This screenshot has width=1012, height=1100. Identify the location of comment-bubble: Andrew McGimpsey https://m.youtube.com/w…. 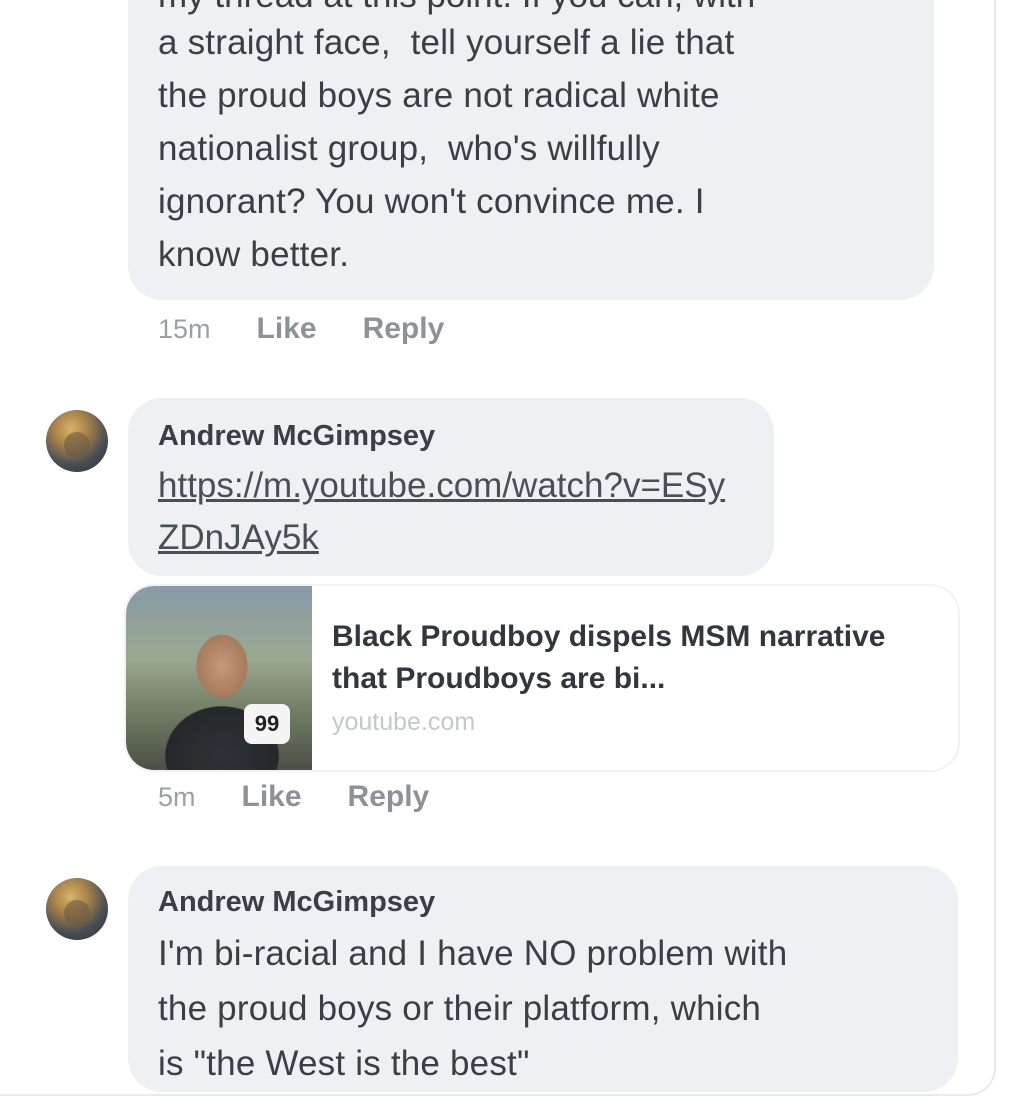
(451, 487).